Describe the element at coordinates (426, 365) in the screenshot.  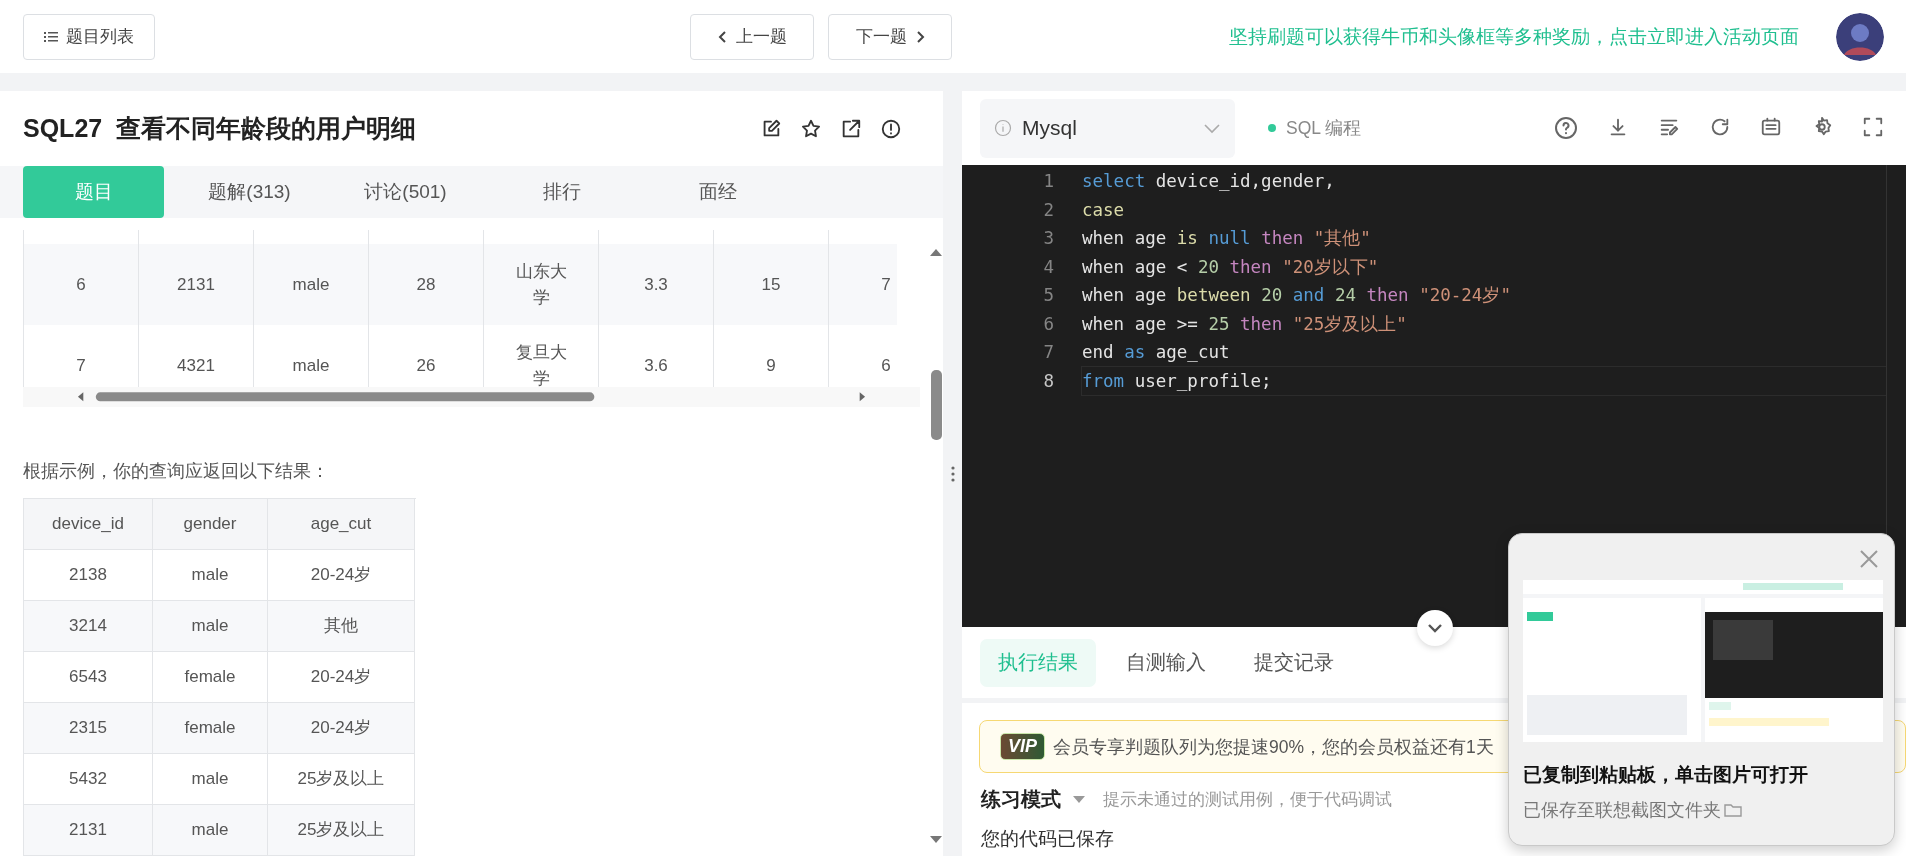
I see `table-cell-text: 26` at that location.